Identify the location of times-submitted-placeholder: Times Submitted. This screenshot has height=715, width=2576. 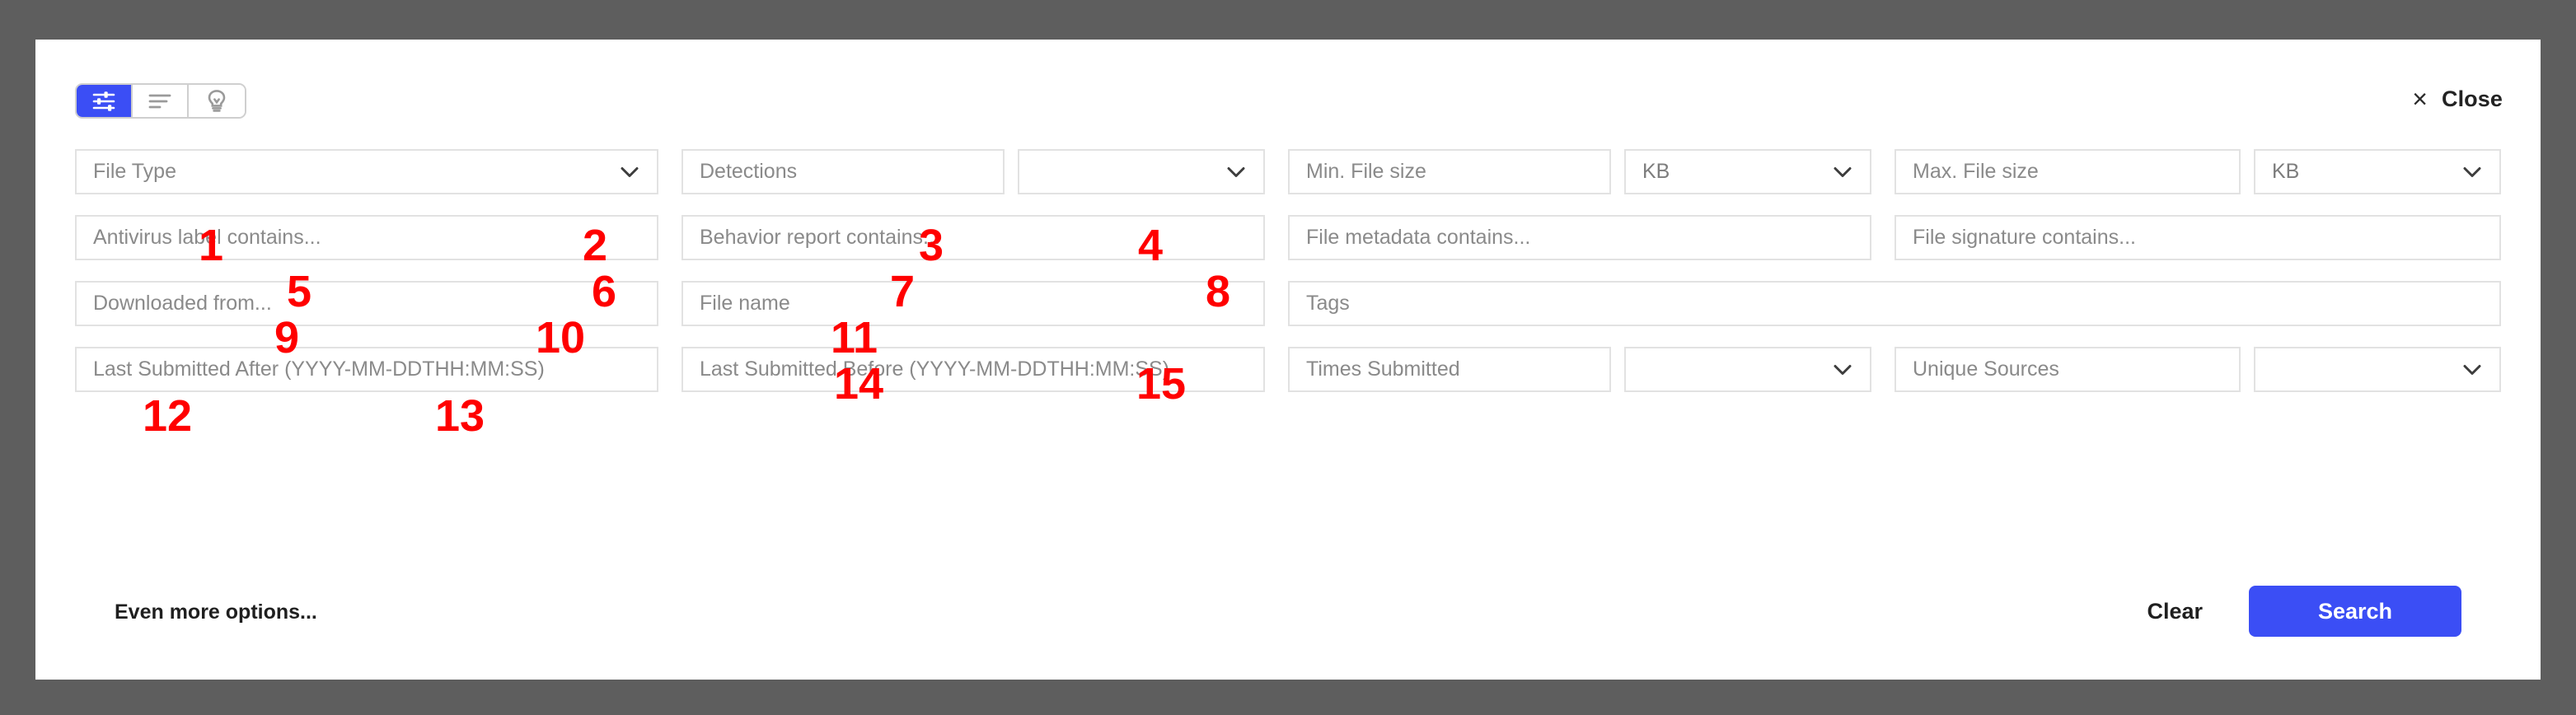
(1383, 369).